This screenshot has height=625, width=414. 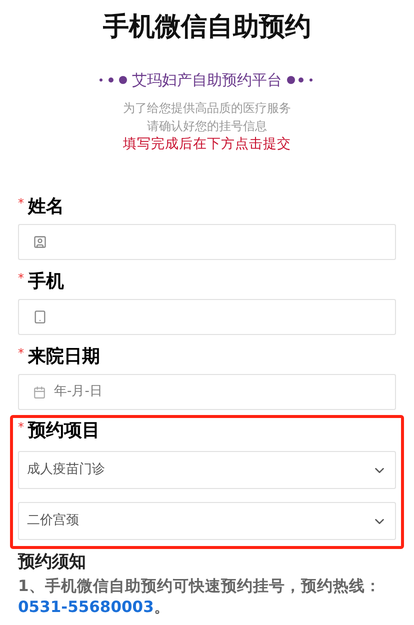 I want to click on platform-subtitle: 艾玛妇产自助预约平台, so click(x=207, y=80).